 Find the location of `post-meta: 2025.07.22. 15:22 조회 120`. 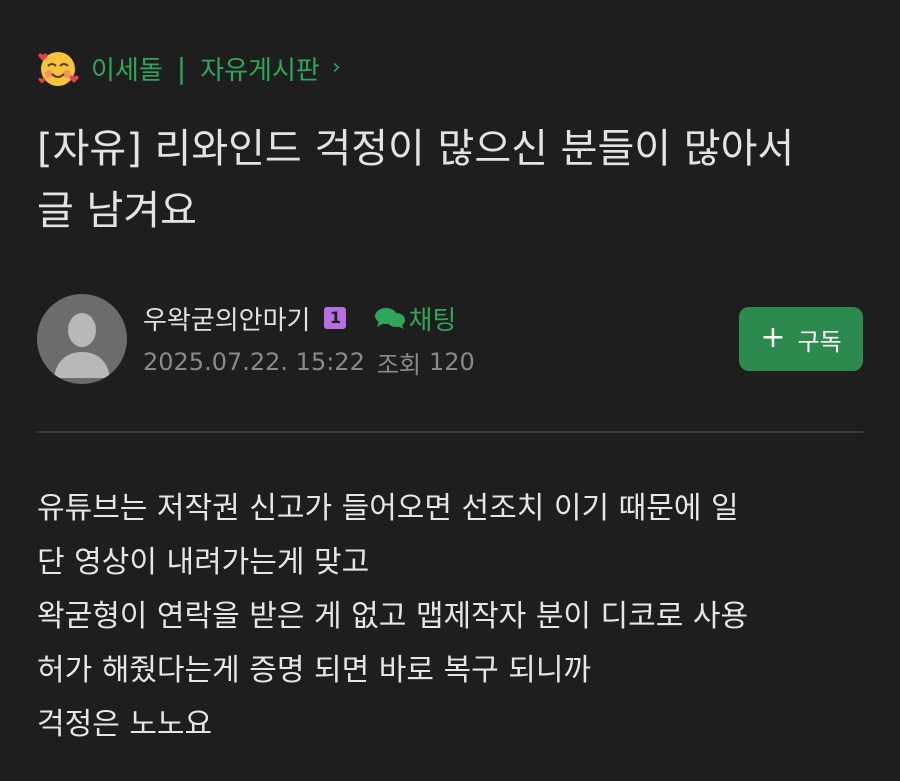

post-meta: 2025.07.22. 15:22 조회 120 is located at coordinates (309, 362).